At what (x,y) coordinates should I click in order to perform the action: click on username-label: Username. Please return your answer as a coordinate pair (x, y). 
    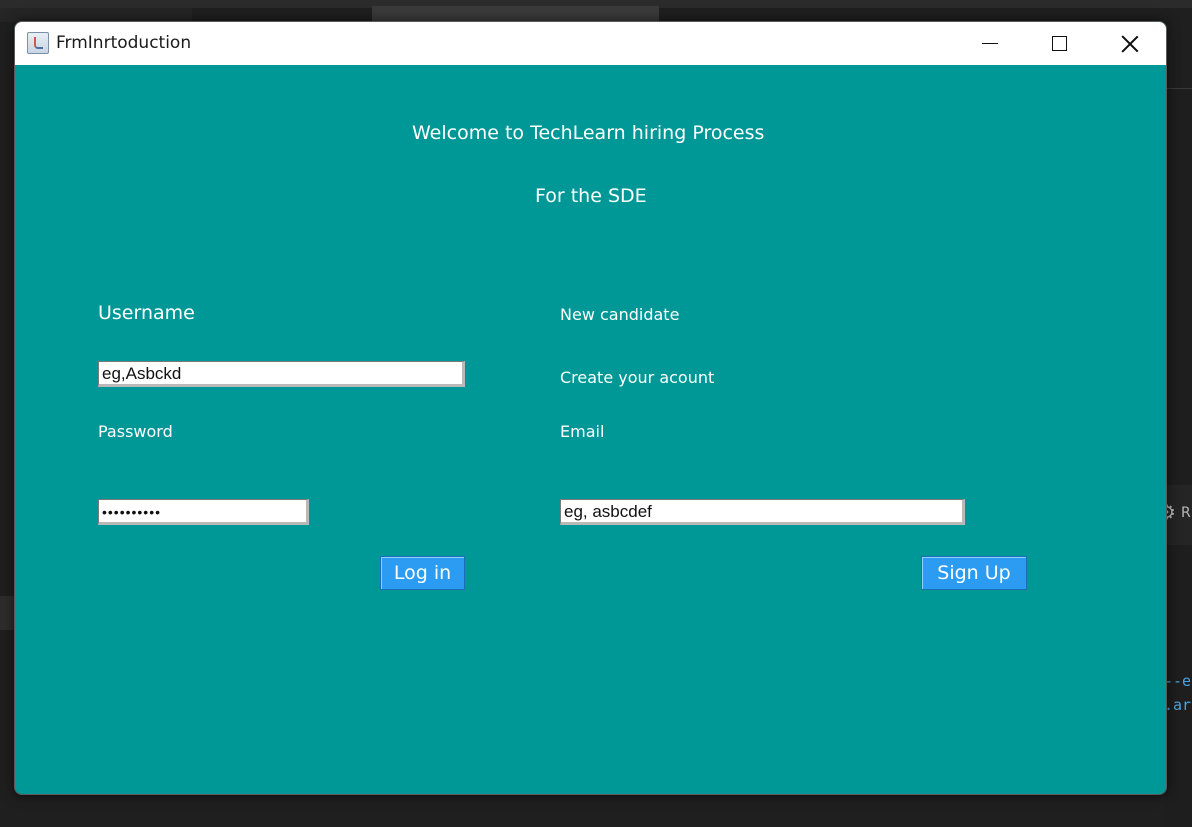
    Looking at the image, I should click on (146, 313).